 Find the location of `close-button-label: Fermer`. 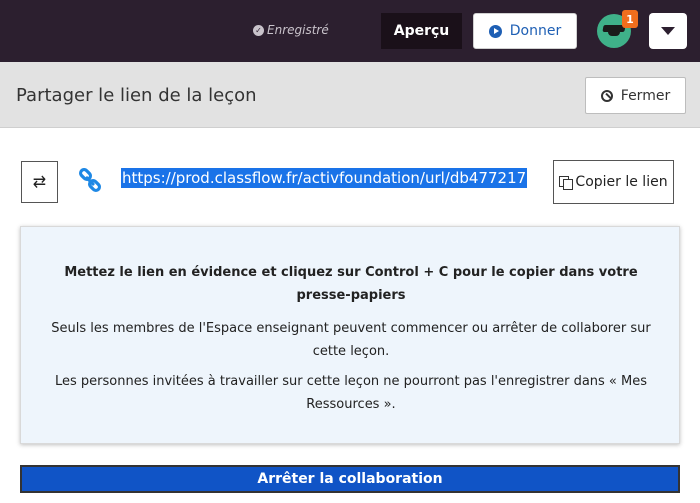

close-button-label: Fermer is located at coordinates (645, 95).